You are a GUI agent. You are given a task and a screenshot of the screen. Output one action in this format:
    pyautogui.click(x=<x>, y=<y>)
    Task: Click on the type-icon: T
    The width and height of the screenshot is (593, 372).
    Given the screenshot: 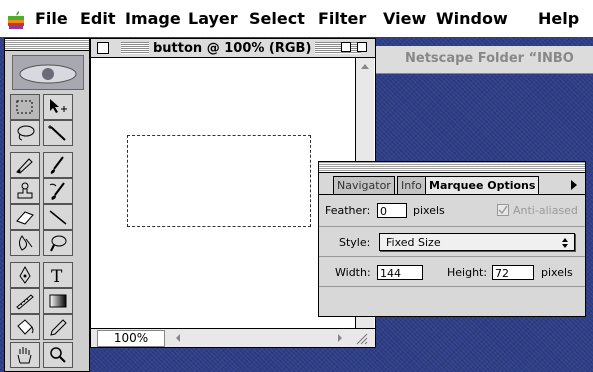 What is the action you would take?
    pyautogui.click(x=57, y=276)
    